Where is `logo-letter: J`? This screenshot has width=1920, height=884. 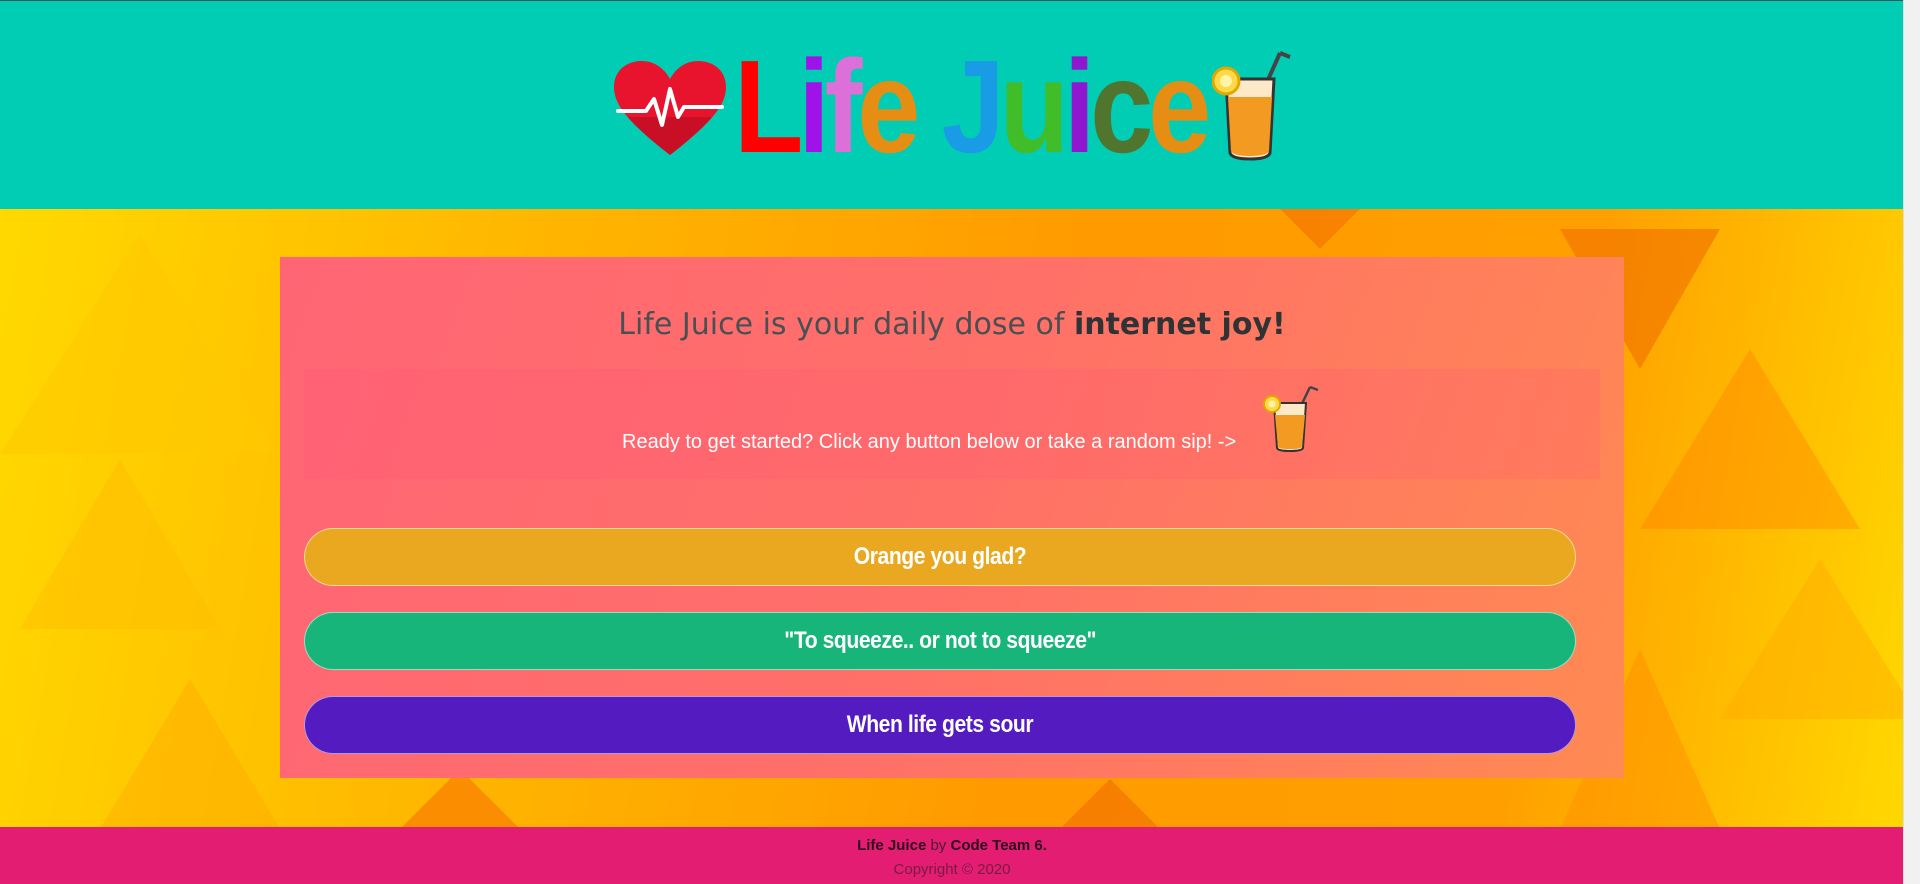
logo-letter: J is located at coordinates (973, 106).